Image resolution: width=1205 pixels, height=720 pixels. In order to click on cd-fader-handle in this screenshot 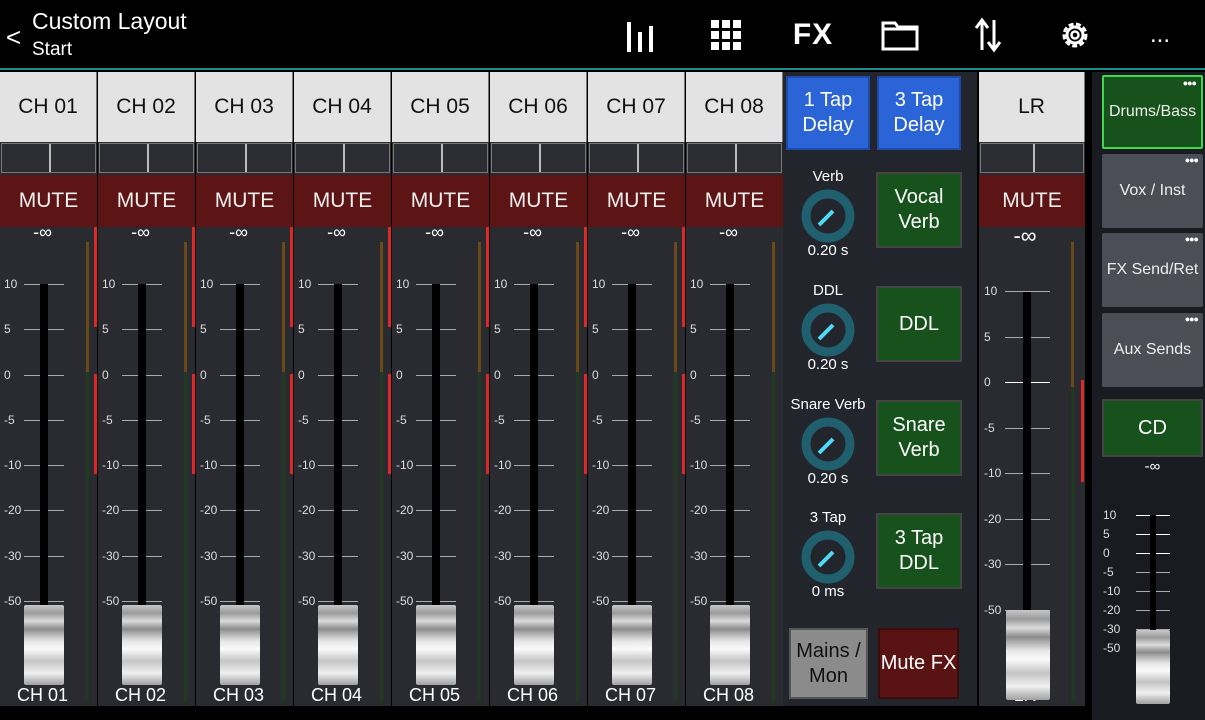, I will do `click(1153, 667)`.